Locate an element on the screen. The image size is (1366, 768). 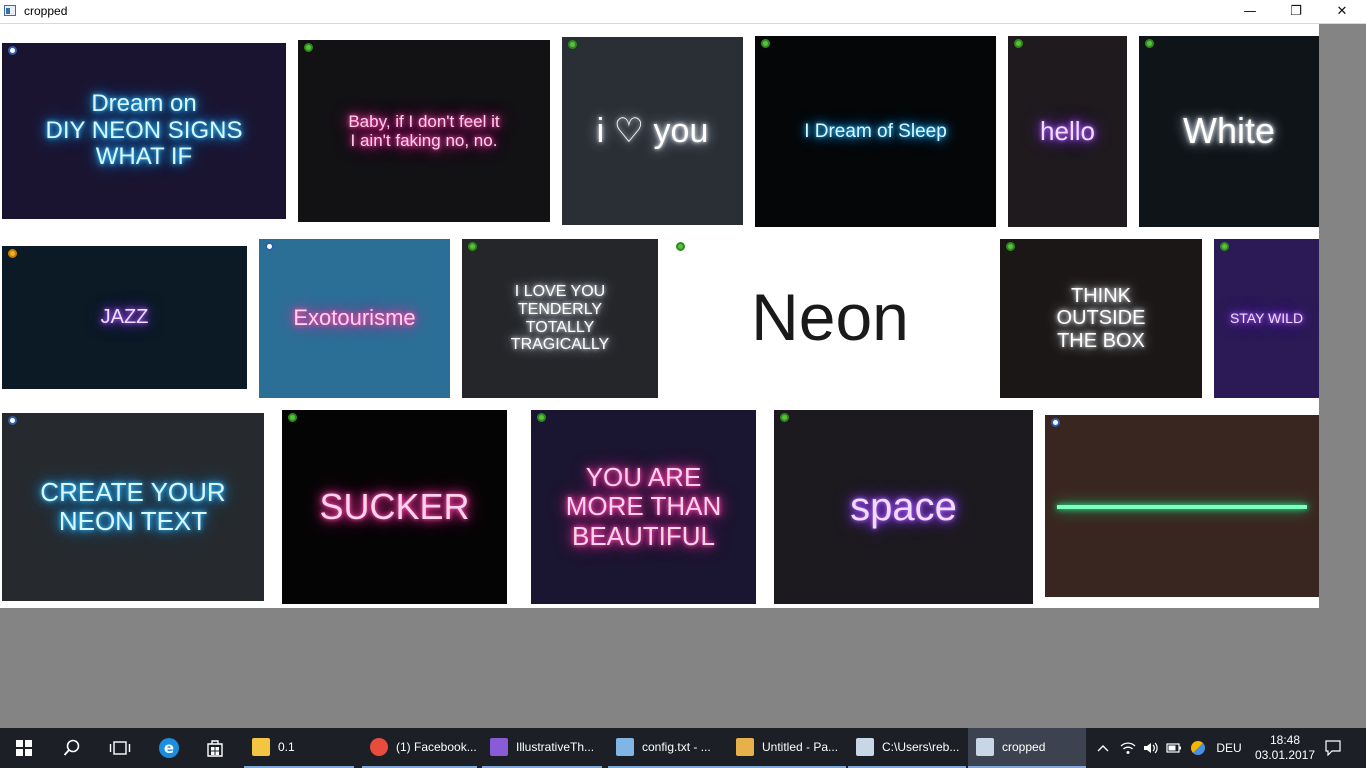
clock-date: 03.01.2017 is located at coordinates (1285, 755).